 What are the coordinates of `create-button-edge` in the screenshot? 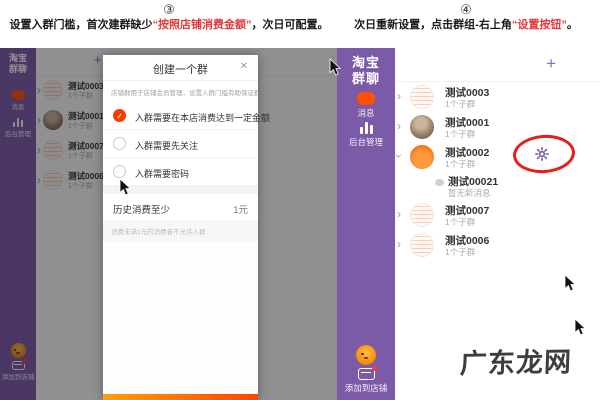 It's located at (180, 397).